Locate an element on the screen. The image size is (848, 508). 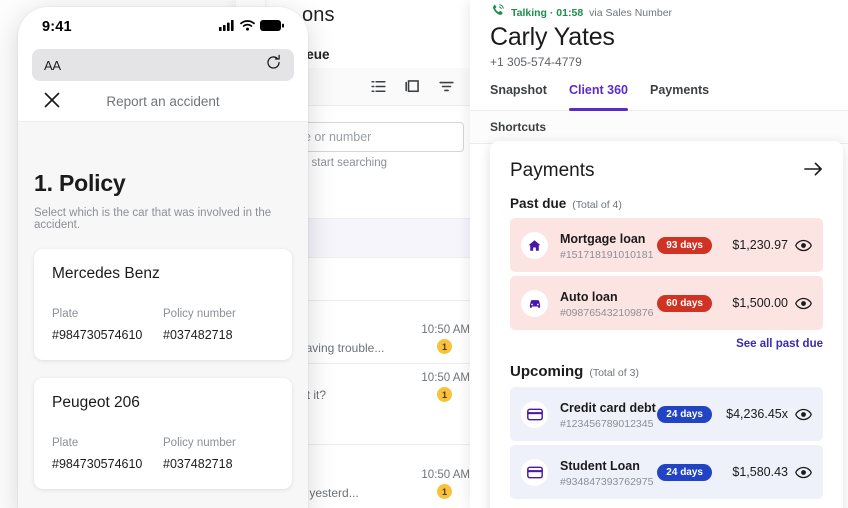
payment-meta: Student Loan #934847393762975 is located at coordinates (608, 472).